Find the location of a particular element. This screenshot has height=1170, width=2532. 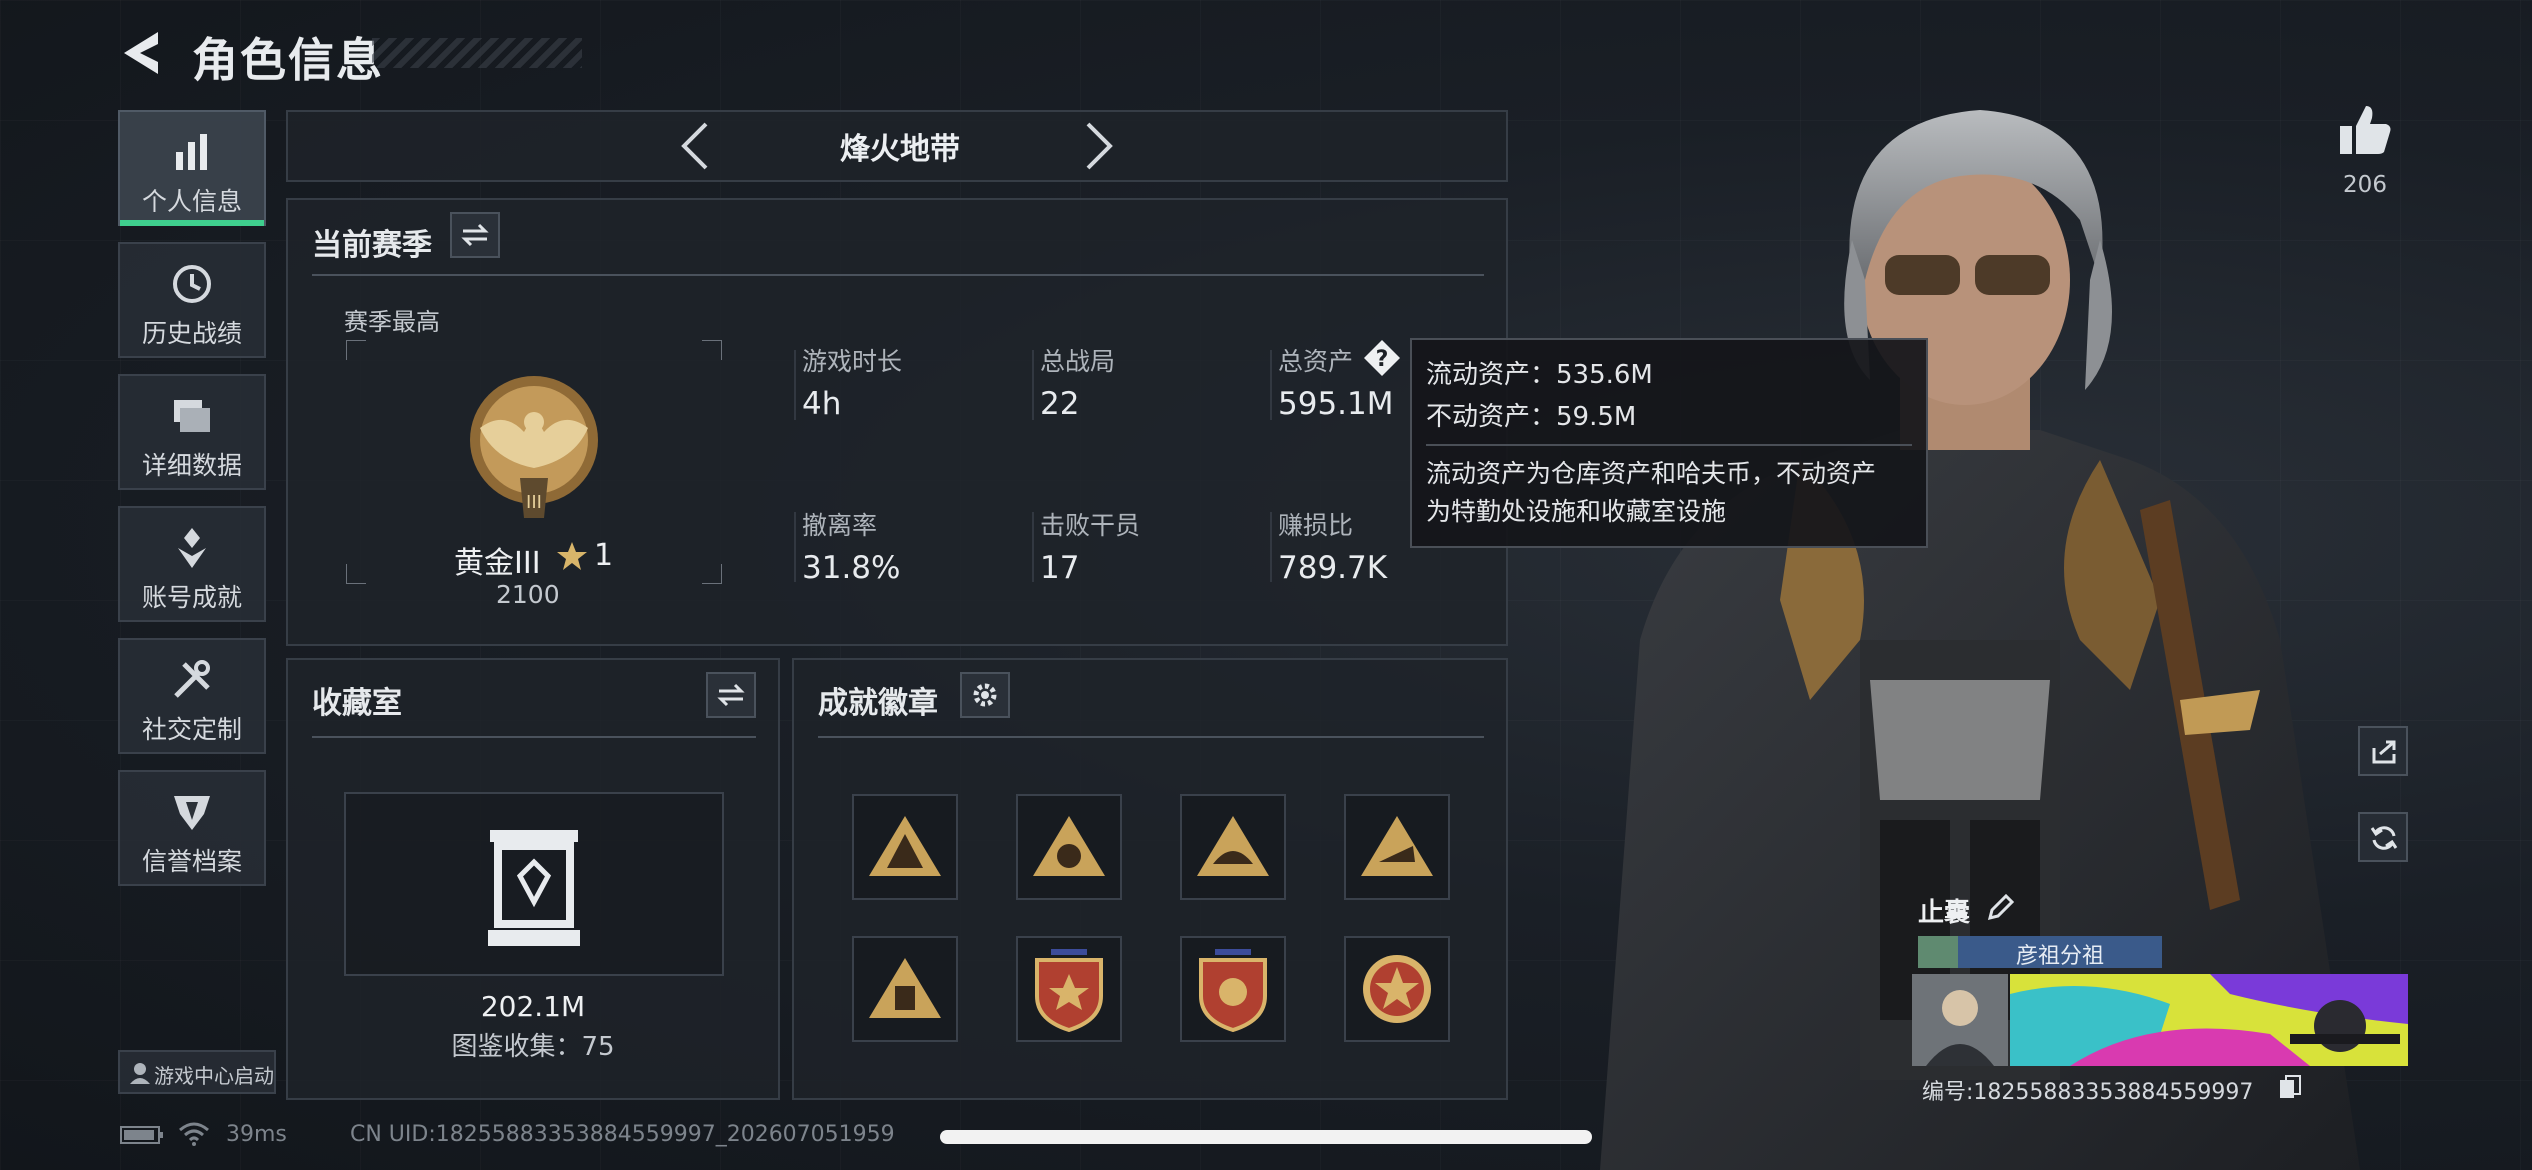

collection-switch-button is located at coordinates (731, 695).